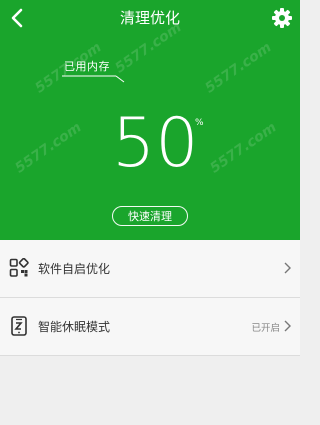 This screenshot has width=320, height=425. I want to click on gear-icon, so click(282, 18).